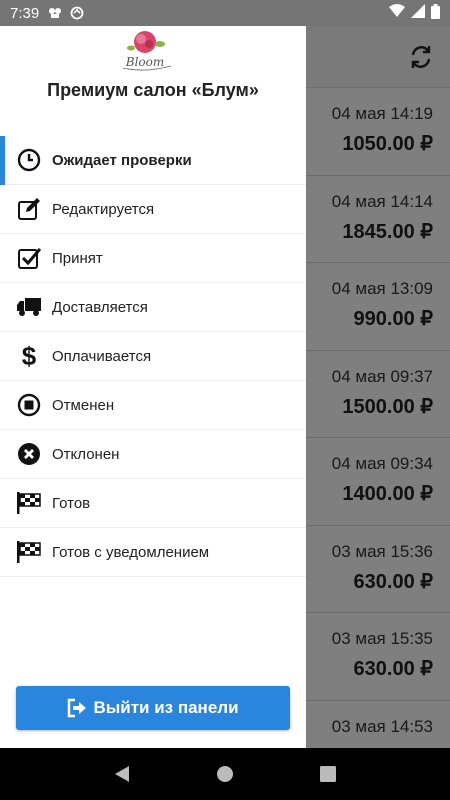 The image size is (450, 800). Describe the element at coordinates (153, 258) in the screenshot. I see `menu-item-accepted: Принят` at that location.